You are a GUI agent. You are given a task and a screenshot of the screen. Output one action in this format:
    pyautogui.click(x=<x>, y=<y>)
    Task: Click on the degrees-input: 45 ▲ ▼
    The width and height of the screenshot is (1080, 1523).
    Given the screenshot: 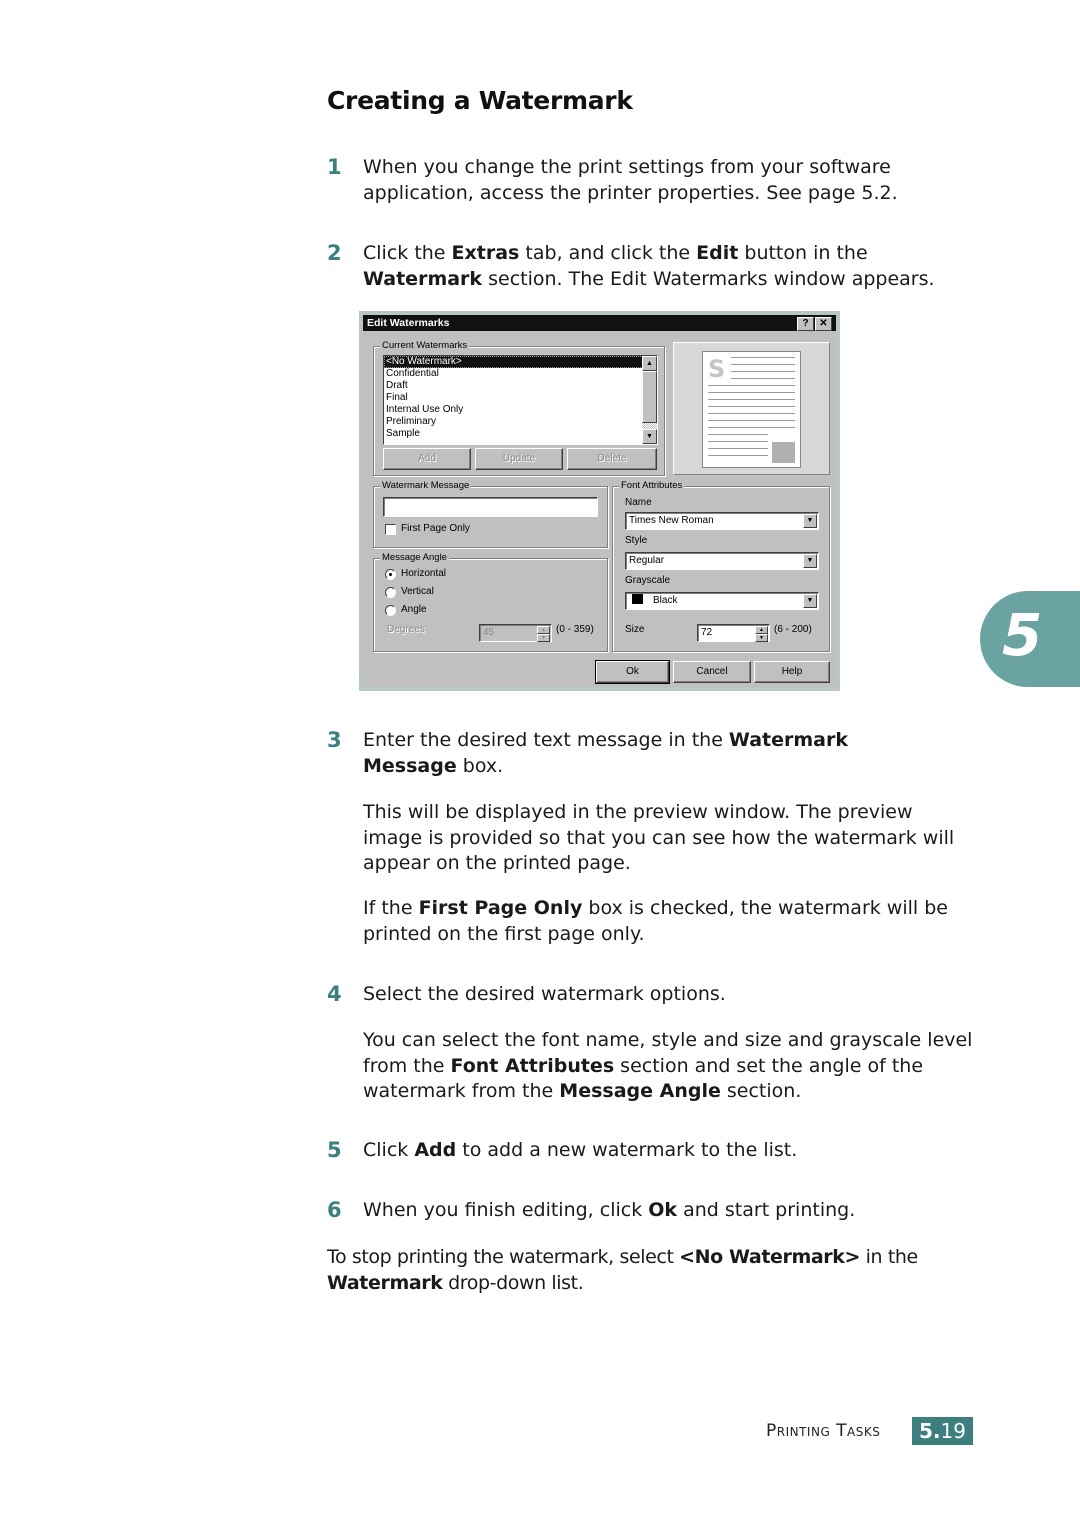 What is the action you would take?
    pyautogui.click(x=515, y=633)
    